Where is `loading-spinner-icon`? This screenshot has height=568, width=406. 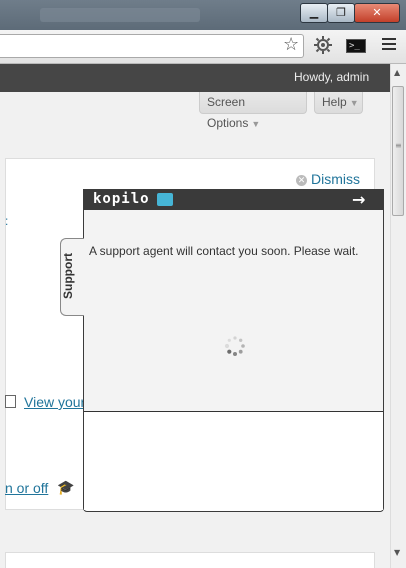 loading-spinner-icon is located at coordinates (234, 346).